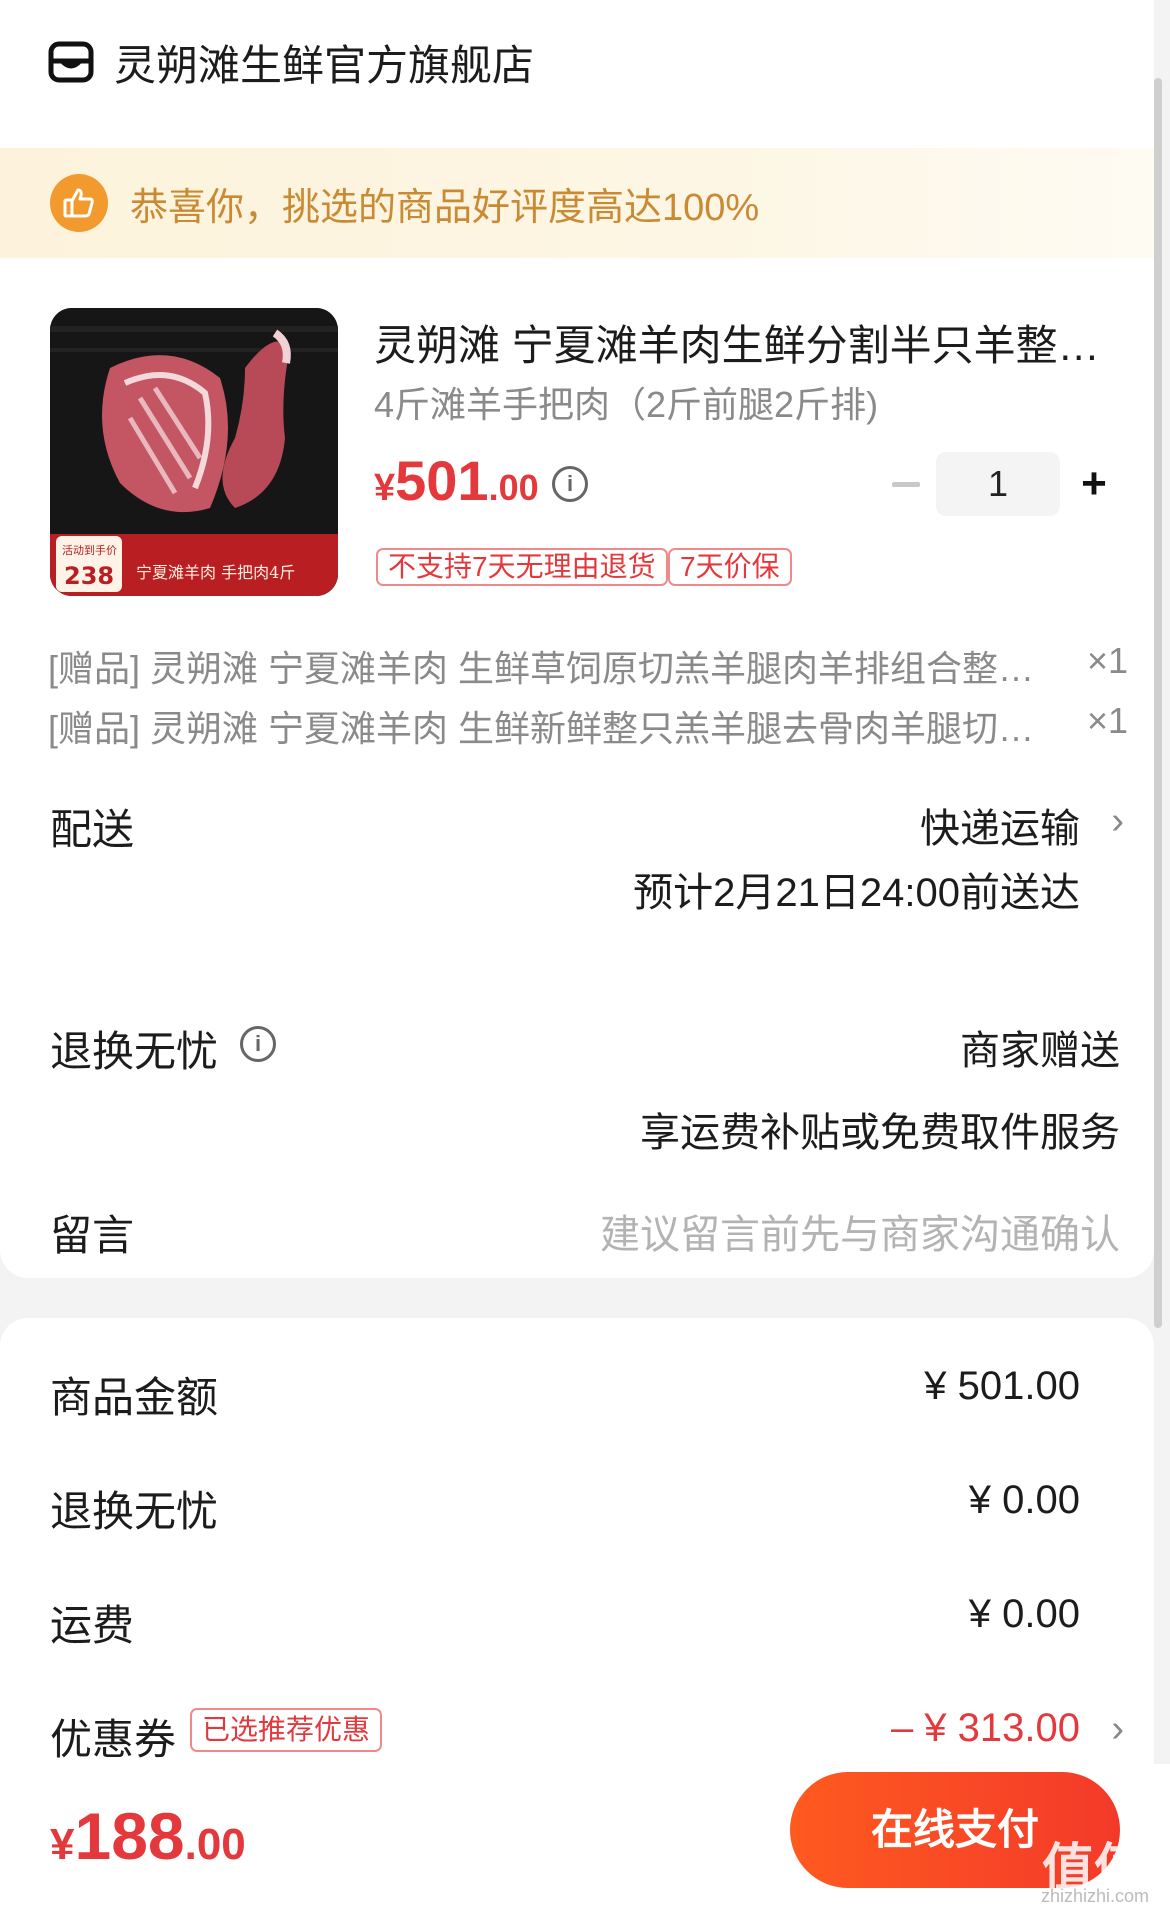 The width and height of the screenshot is (1170, 1909). What do you see at coordinates (906, 484) in the screenshot?
I see `quantity-decrease-button` at bounding box center [906, 484].